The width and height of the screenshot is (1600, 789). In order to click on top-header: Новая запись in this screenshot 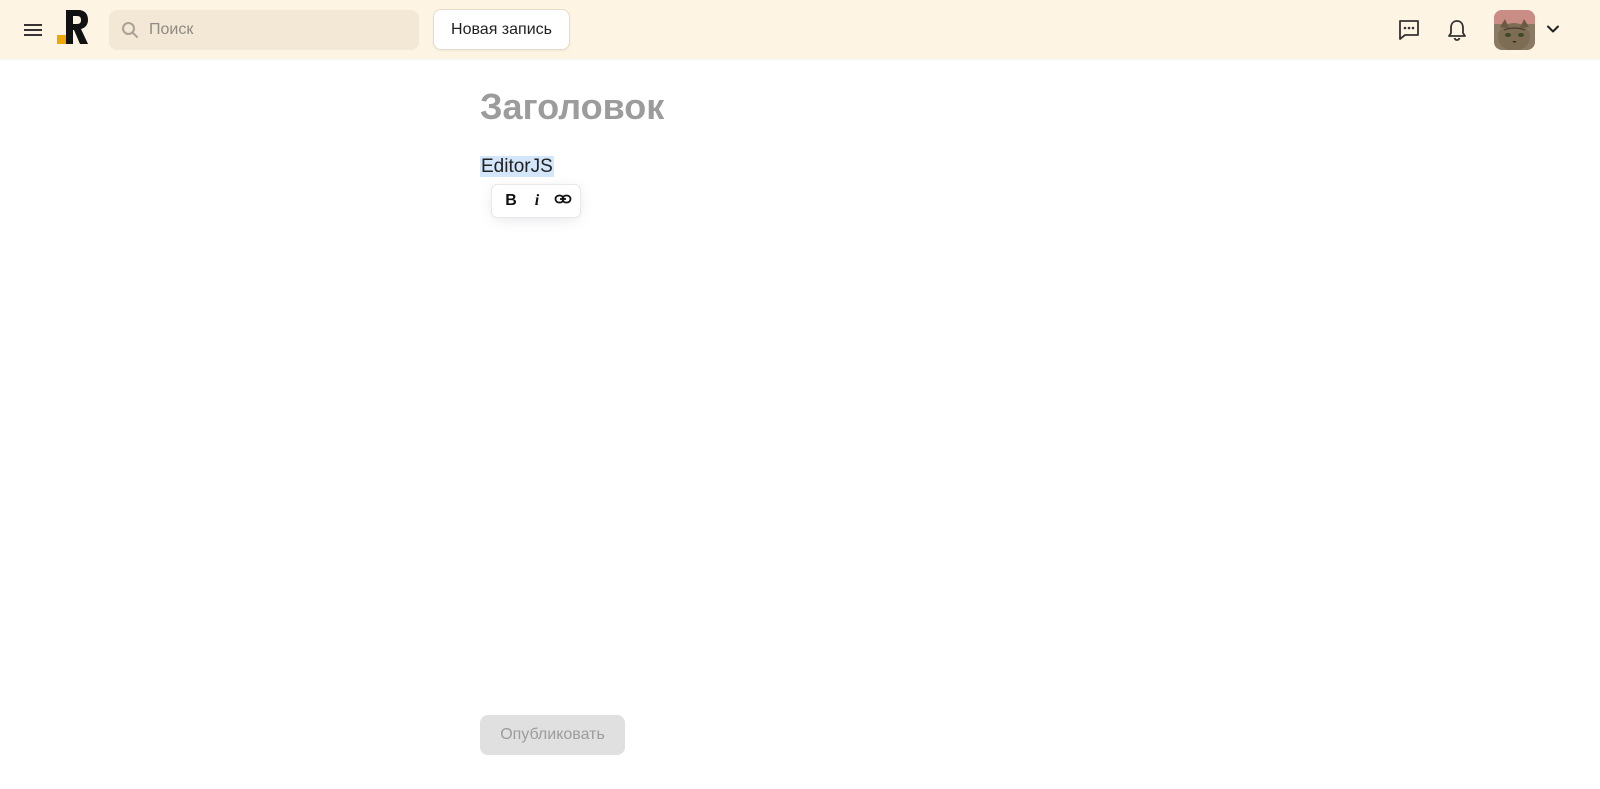, I will do `click(800, 29)`.